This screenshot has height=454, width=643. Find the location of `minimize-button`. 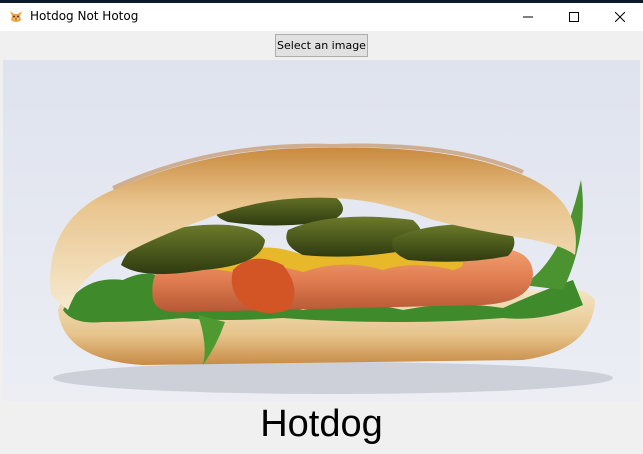

minimize-button is located at coordinates (528, 17).